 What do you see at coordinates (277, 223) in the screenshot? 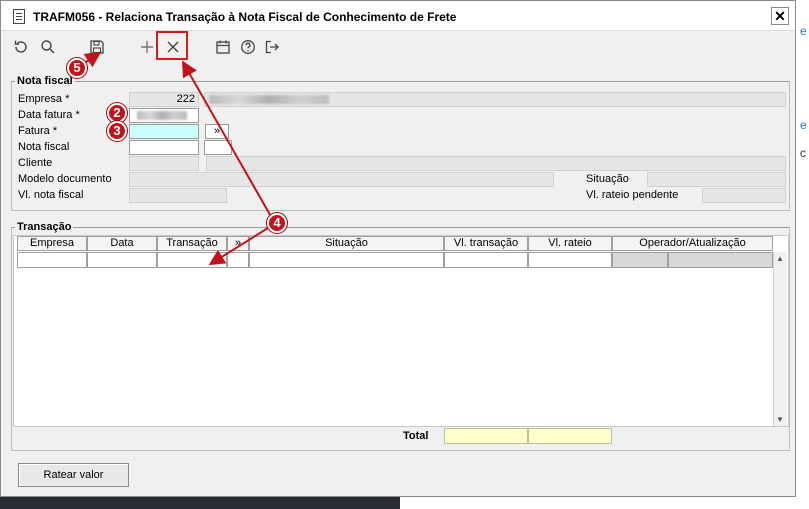
I see `callout-badge: 4` at bounding box center [277, 223].